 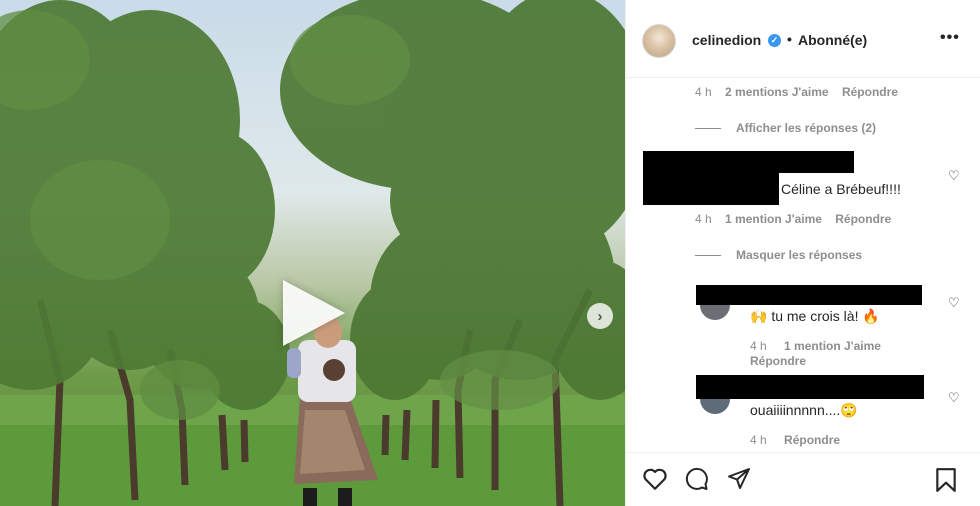 What do you see at coordinates (815, 316) in the screenshot?
I see `reply-text: 🙌 tu me crois là! 🔥` at bounding box center [815, 316].